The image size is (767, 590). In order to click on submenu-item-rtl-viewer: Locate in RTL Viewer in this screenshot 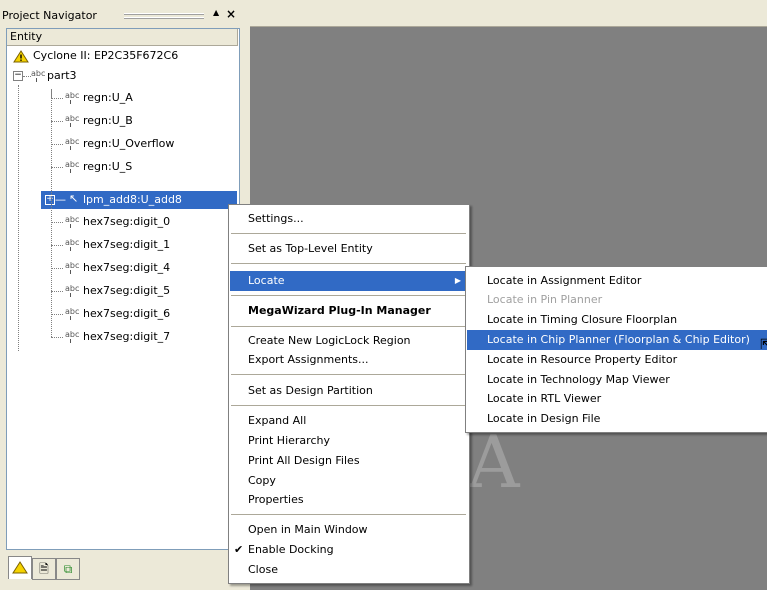, I will do `click(617, 399)`.